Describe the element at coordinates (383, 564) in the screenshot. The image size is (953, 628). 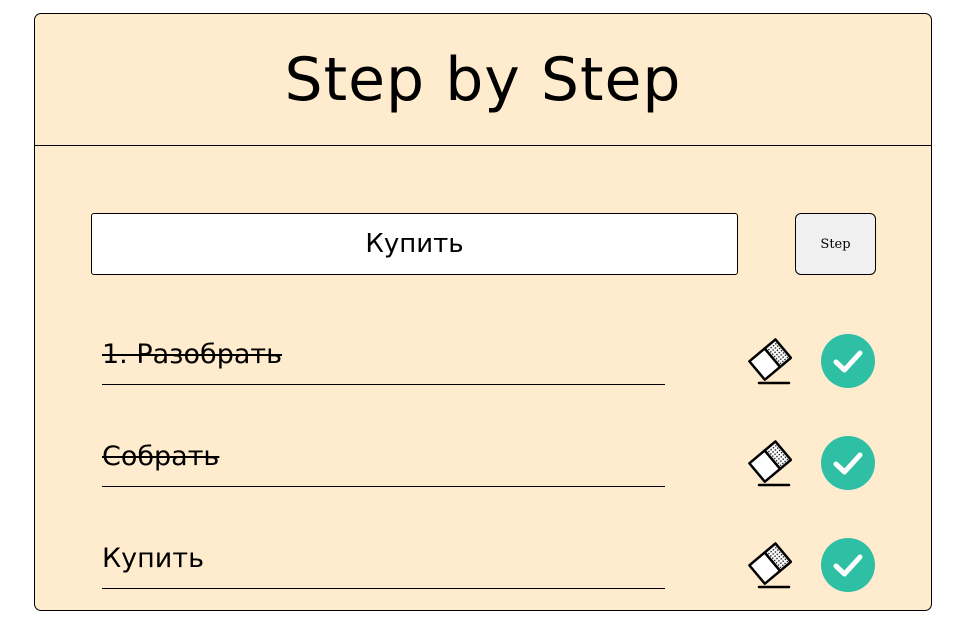
I see `task-text: Купить` at that location.